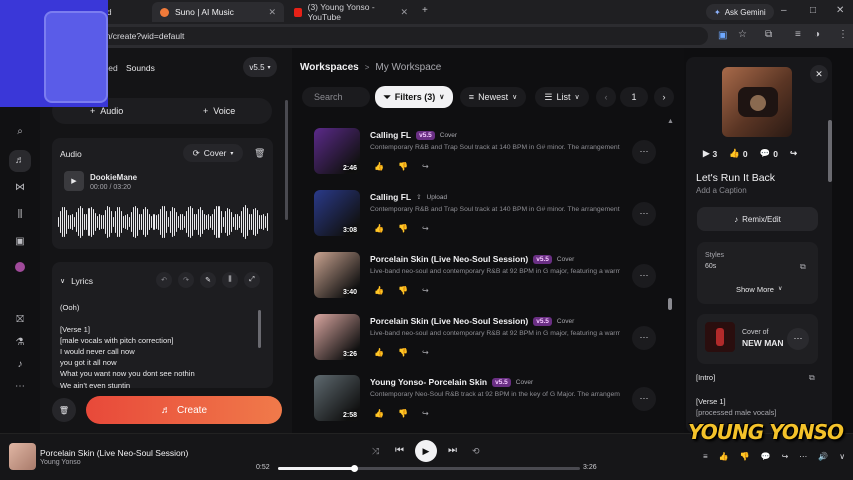 This screenshot has height=480, width=853. Describe the element at coordinates (337, 398) in the screenshot. I see `song-cover: 2:58` at that location.